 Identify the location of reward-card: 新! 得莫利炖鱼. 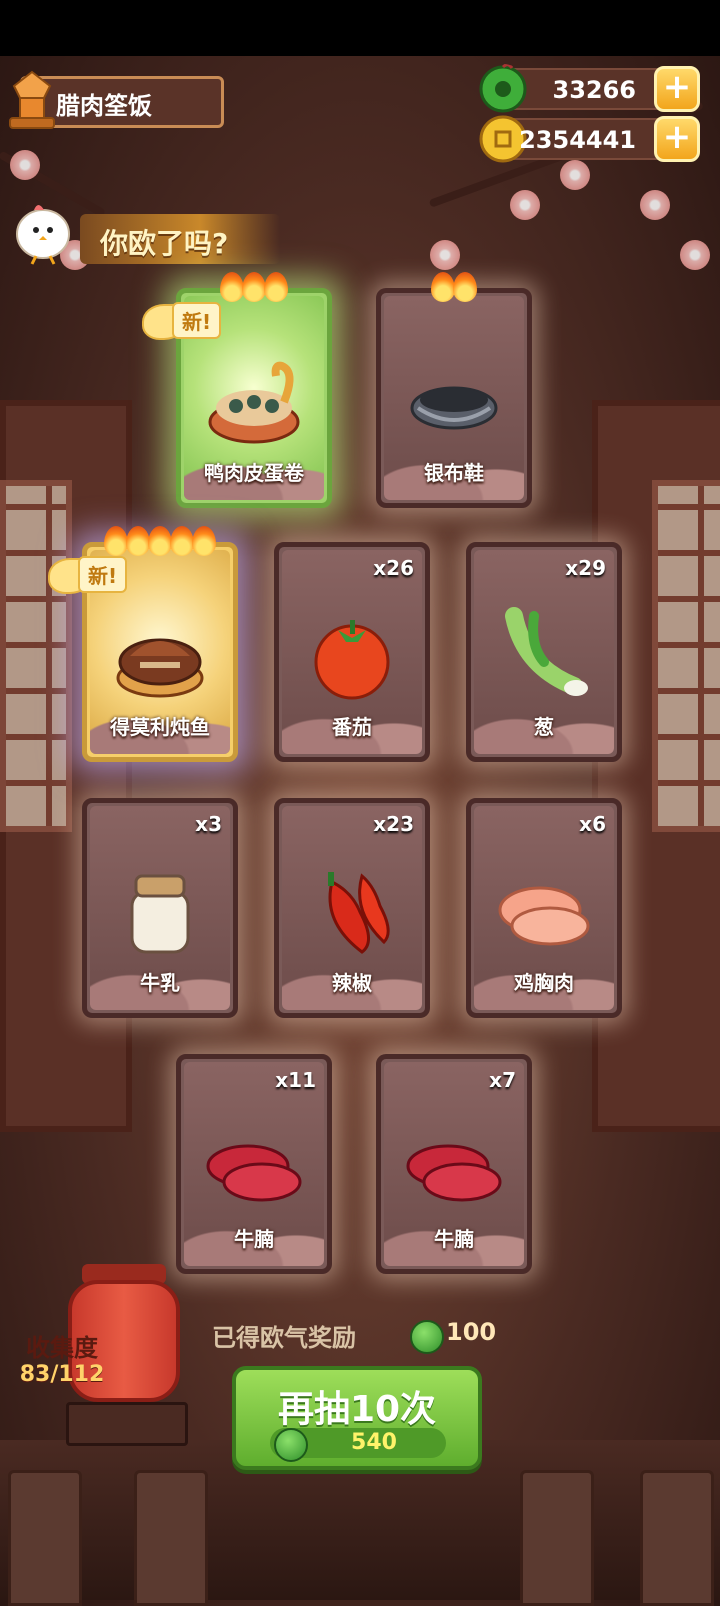
(143, 644).